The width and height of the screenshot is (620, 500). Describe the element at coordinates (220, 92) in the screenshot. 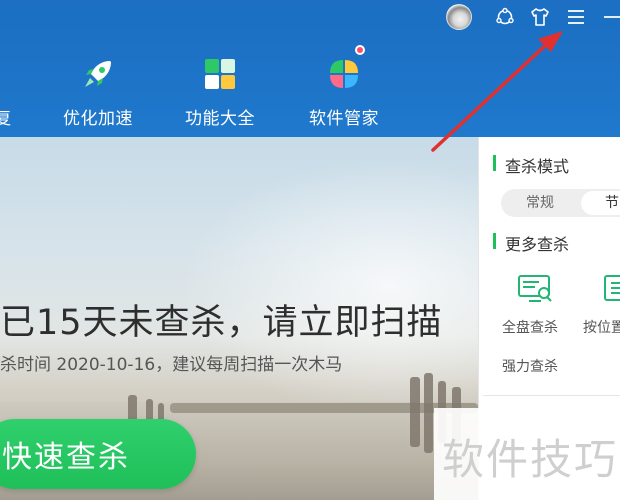

I see `nav-item-features: 功能大全` at that location.